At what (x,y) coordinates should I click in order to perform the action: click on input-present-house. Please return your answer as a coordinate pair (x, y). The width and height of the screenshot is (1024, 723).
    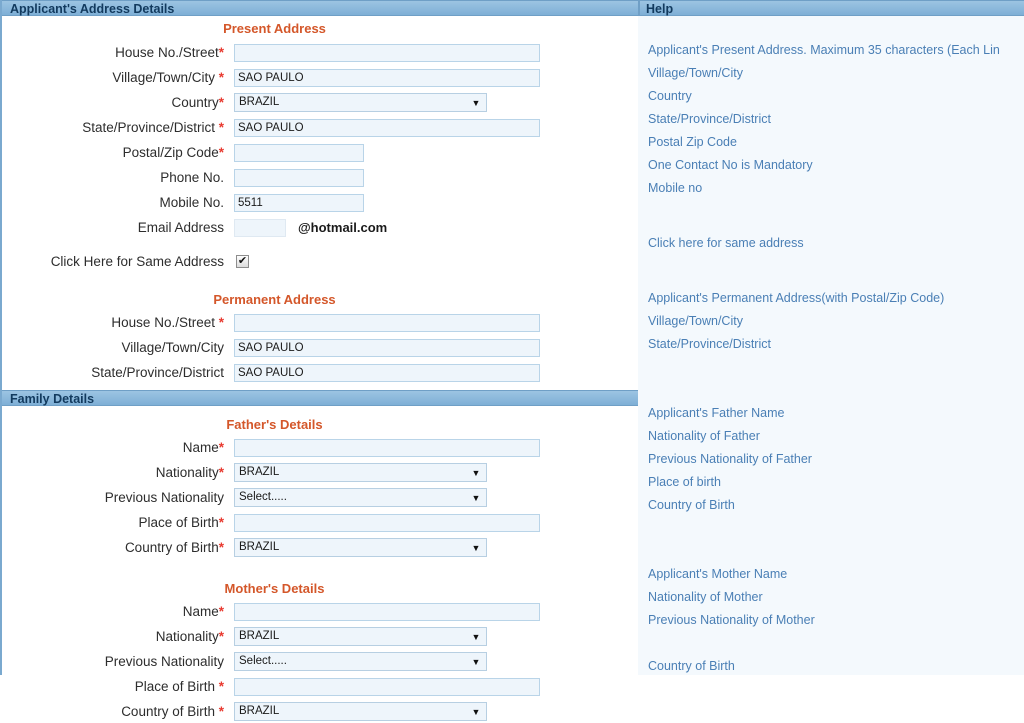
    Looking at the image, I should click on (387, 52).